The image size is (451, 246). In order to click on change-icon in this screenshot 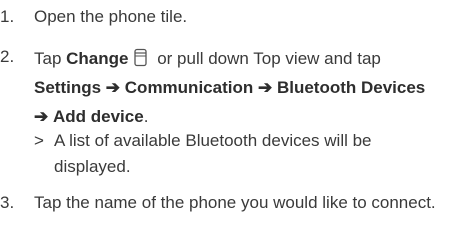, I will do `click(140, 57)`.